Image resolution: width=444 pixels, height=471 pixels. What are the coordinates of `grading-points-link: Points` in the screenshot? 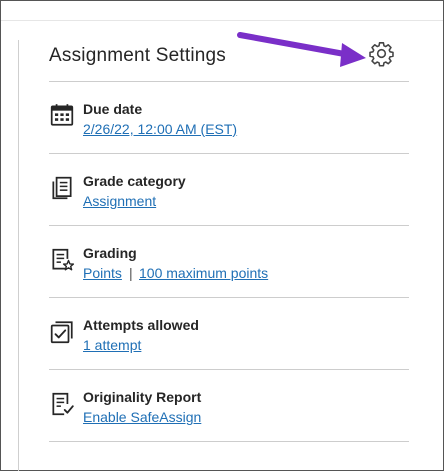 It's located at (102, 273).